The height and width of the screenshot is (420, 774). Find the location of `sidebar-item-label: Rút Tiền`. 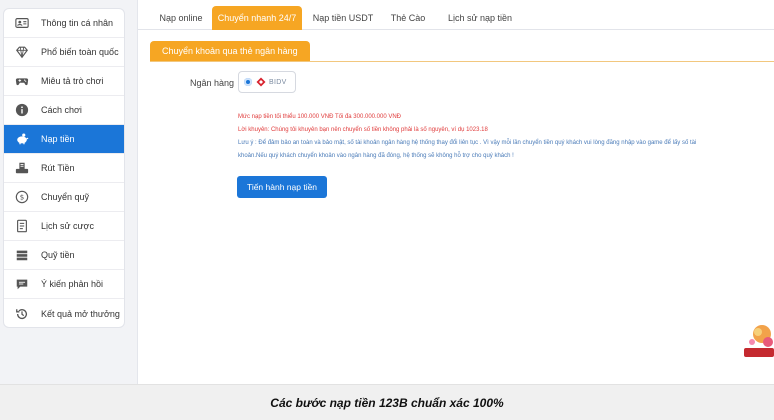

sidebar-item-label: Rút Tiền is located at coordinates (58, 168).